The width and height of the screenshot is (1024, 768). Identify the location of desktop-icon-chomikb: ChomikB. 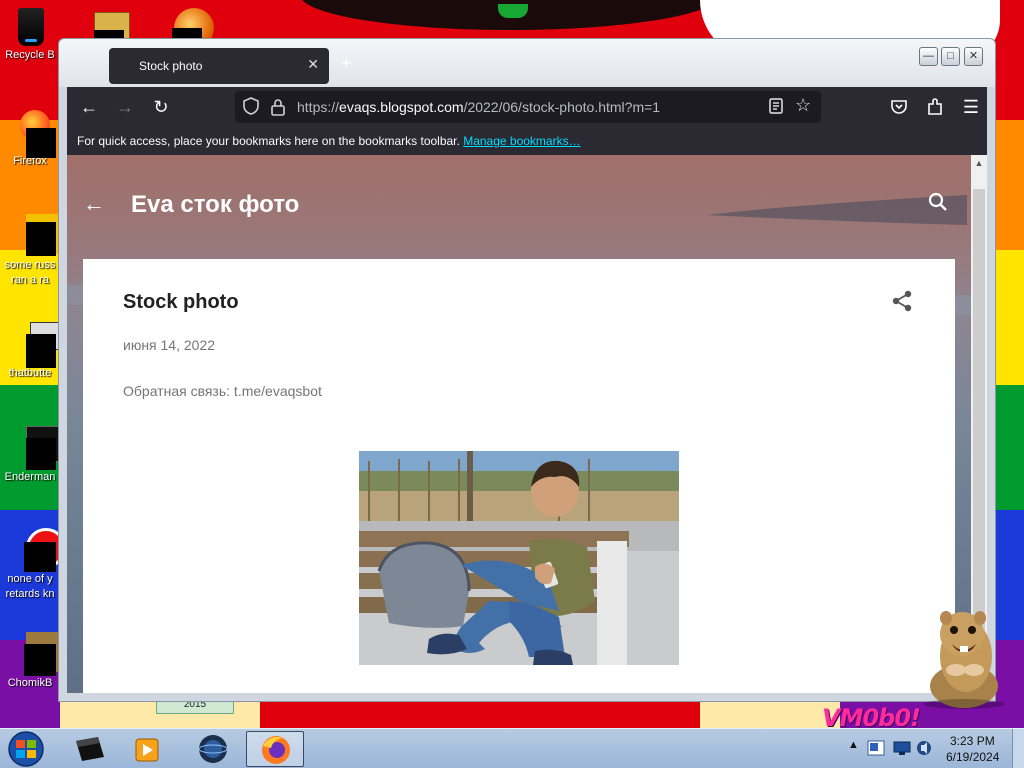
(33, 661).